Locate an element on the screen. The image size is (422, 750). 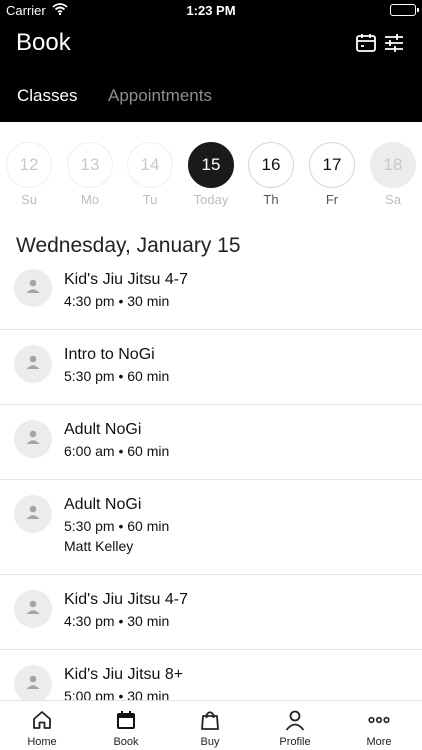
day-label: Today is located at coordinates (211, 199).